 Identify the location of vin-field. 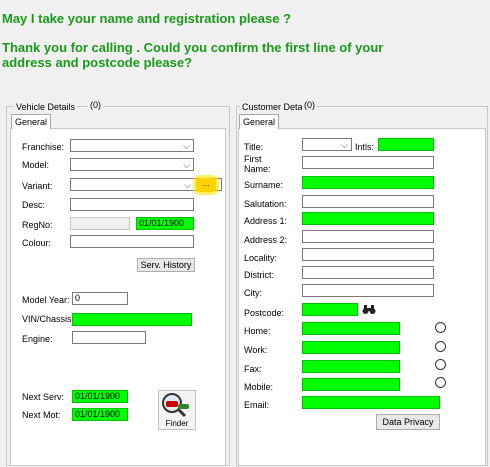
(132, 319).